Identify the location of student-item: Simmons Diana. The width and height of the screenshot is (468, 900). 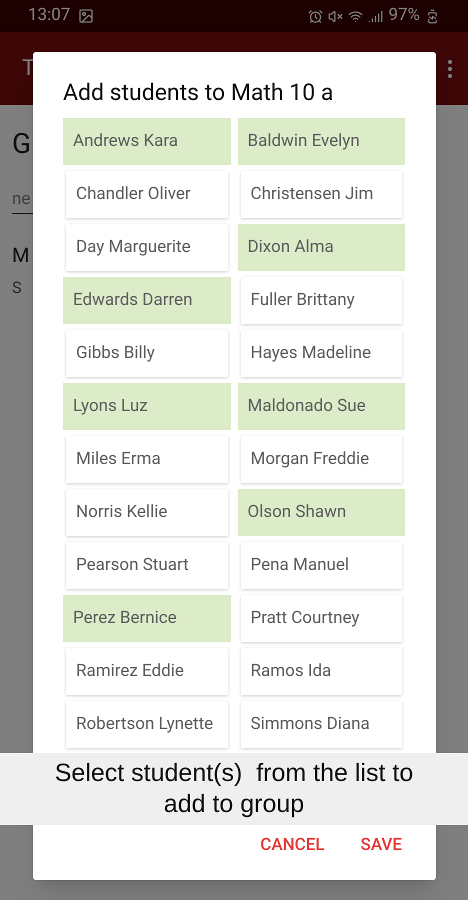
(321, 724).